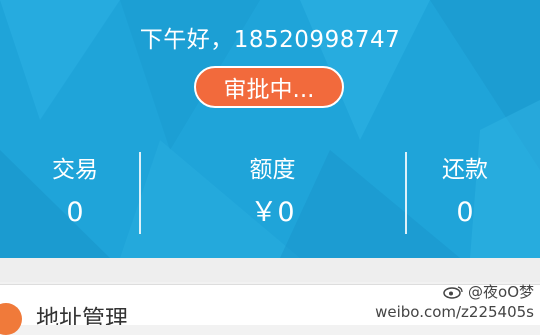 The width and height of the screenshot is (540, 335). What do you see at coordinates (454, 302) in the screenshot?
I see `watermark: @夜oO梦 weibo.com/z225405s` at bounding box center [454, 302].